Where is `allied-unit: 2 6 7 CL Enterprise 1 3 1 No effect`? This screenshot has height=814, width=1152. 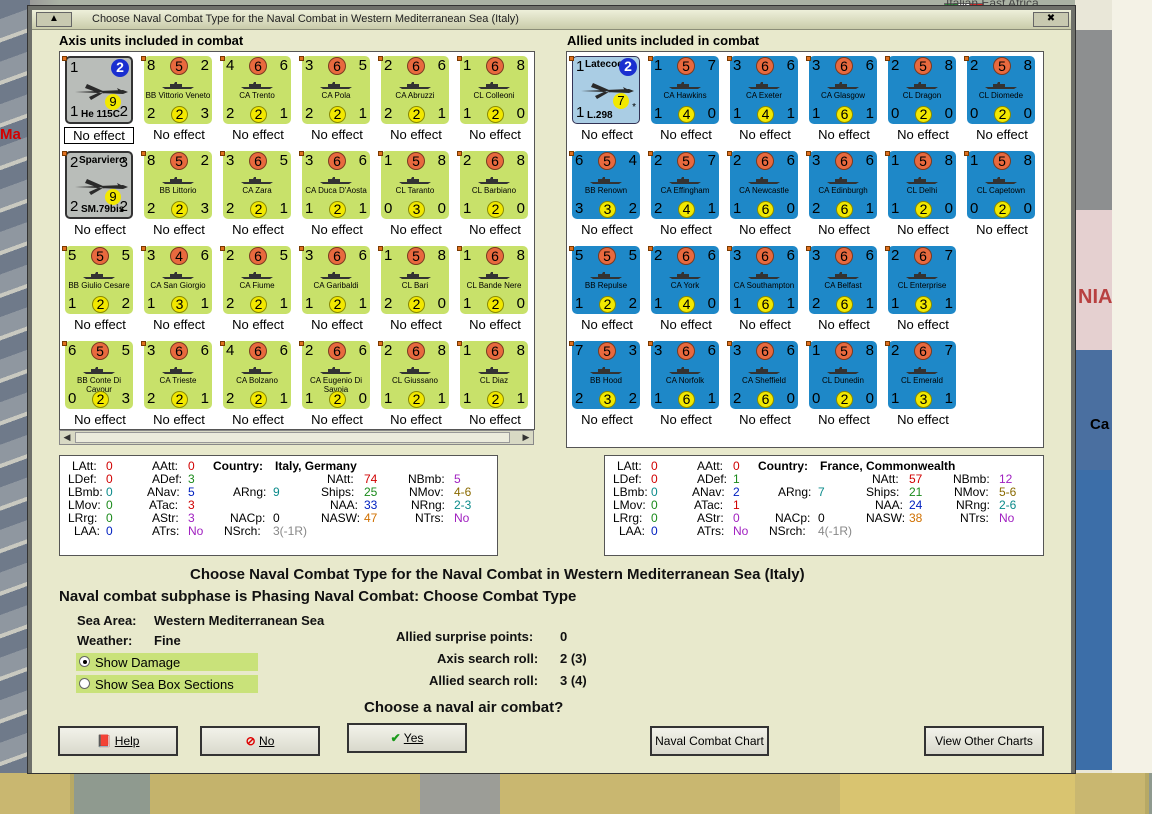
allied-unit: 2 6 7 CL Enterprise 1 3 1 No effect is located at coordinates (920, 292).